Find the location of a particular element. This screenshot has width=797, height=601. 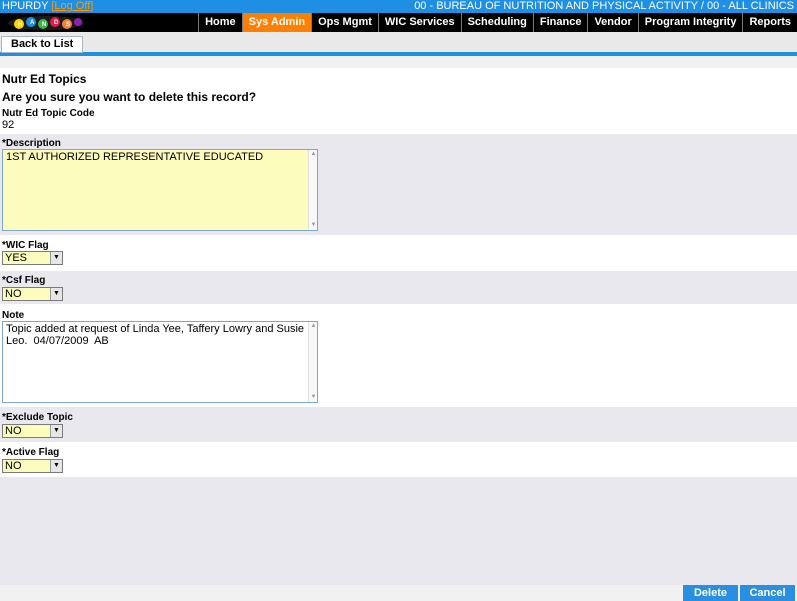

logoff-link: Log Off is located at coordinates (72, 6).